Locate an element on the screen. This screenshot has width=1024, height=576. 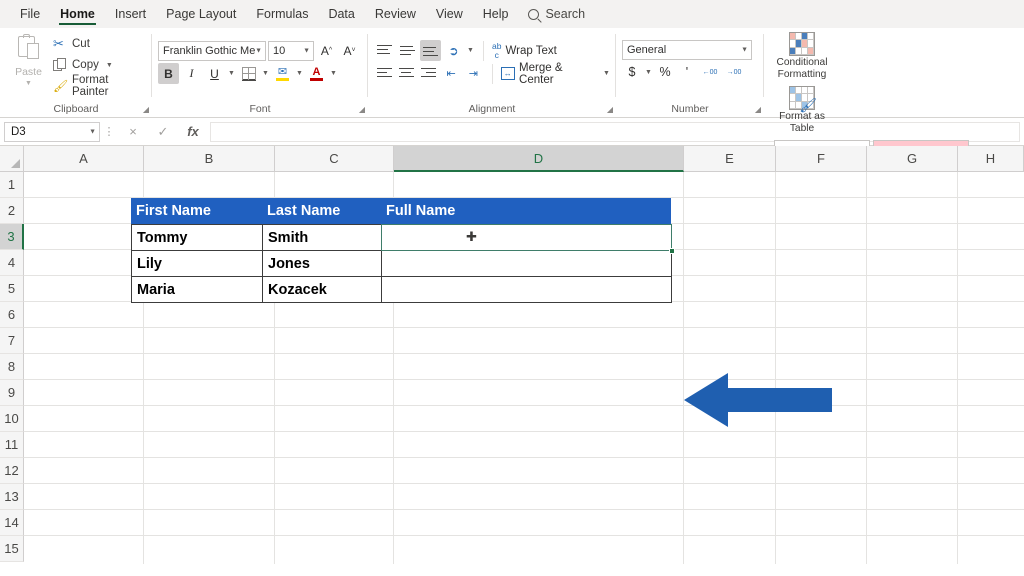
align-bottom-button is located at coordinates (430, 50).